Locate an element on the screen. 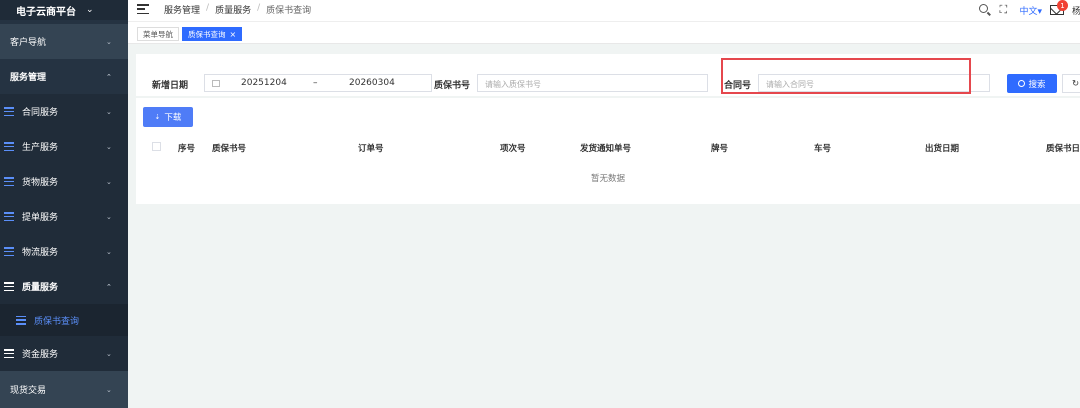 This screenshot has width=1080, height=408. sidebar-item-label: 服务管理 is located at coordinates (28, 78).